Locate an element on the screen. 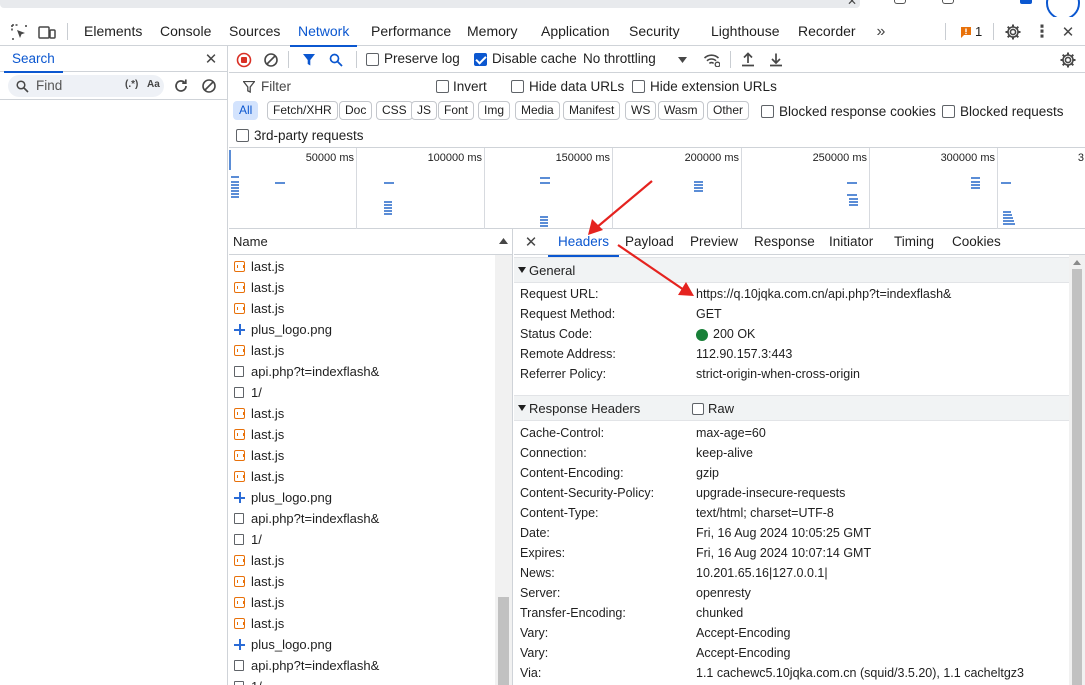 The width and height of the screenshot is (1085, 685). chip-css: CSS is located at coordinates (394, 110).